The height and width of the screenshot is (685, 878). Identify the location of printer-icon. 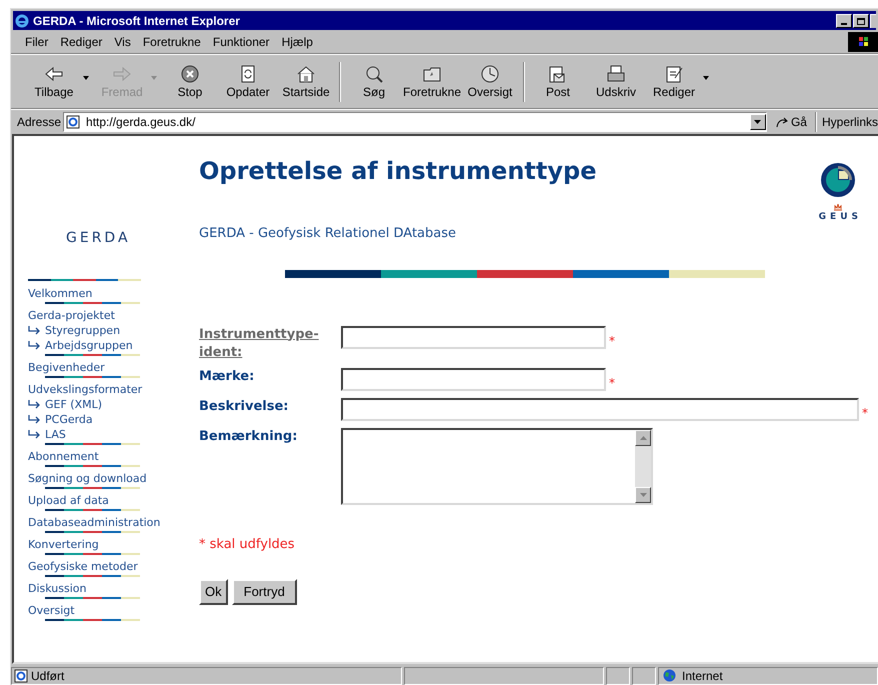
(616, 74).